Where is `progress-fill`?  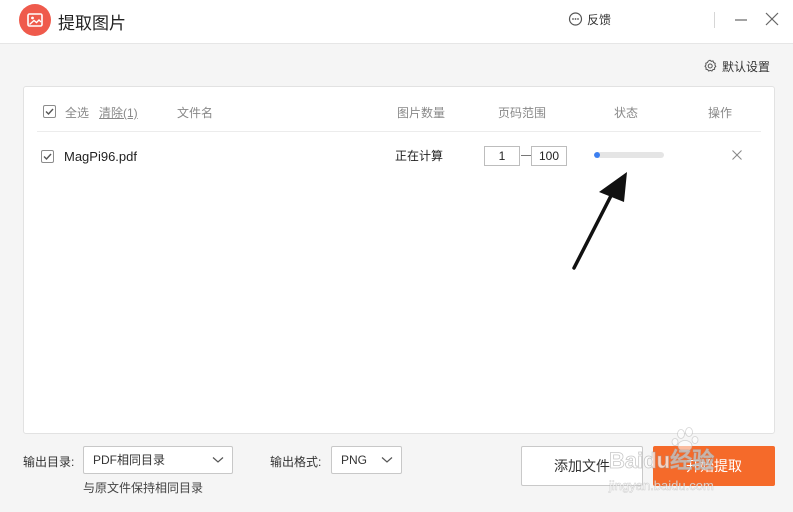 progress-fill is located at coordinates (597, 155).